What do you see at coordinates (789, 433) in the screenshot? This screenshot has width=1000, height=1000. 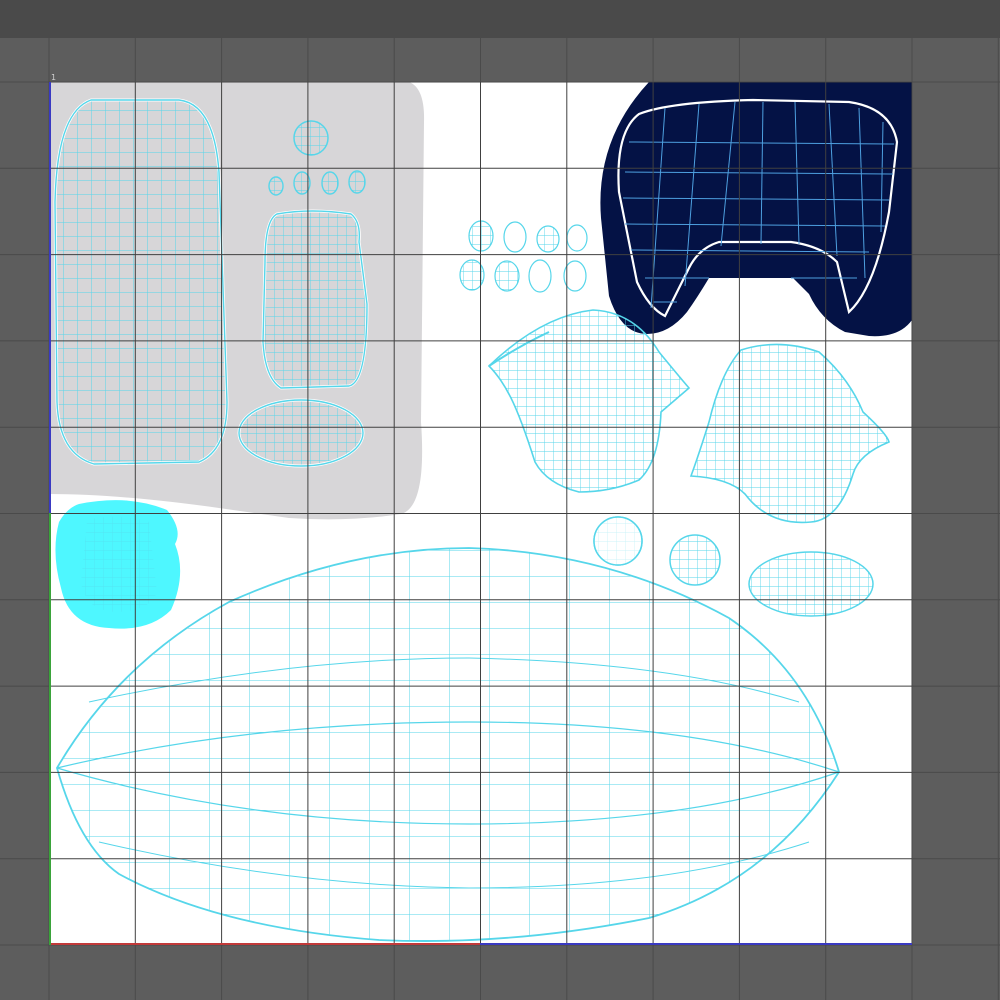 I see `right-cup-shell` at bounding box center [789, 433].